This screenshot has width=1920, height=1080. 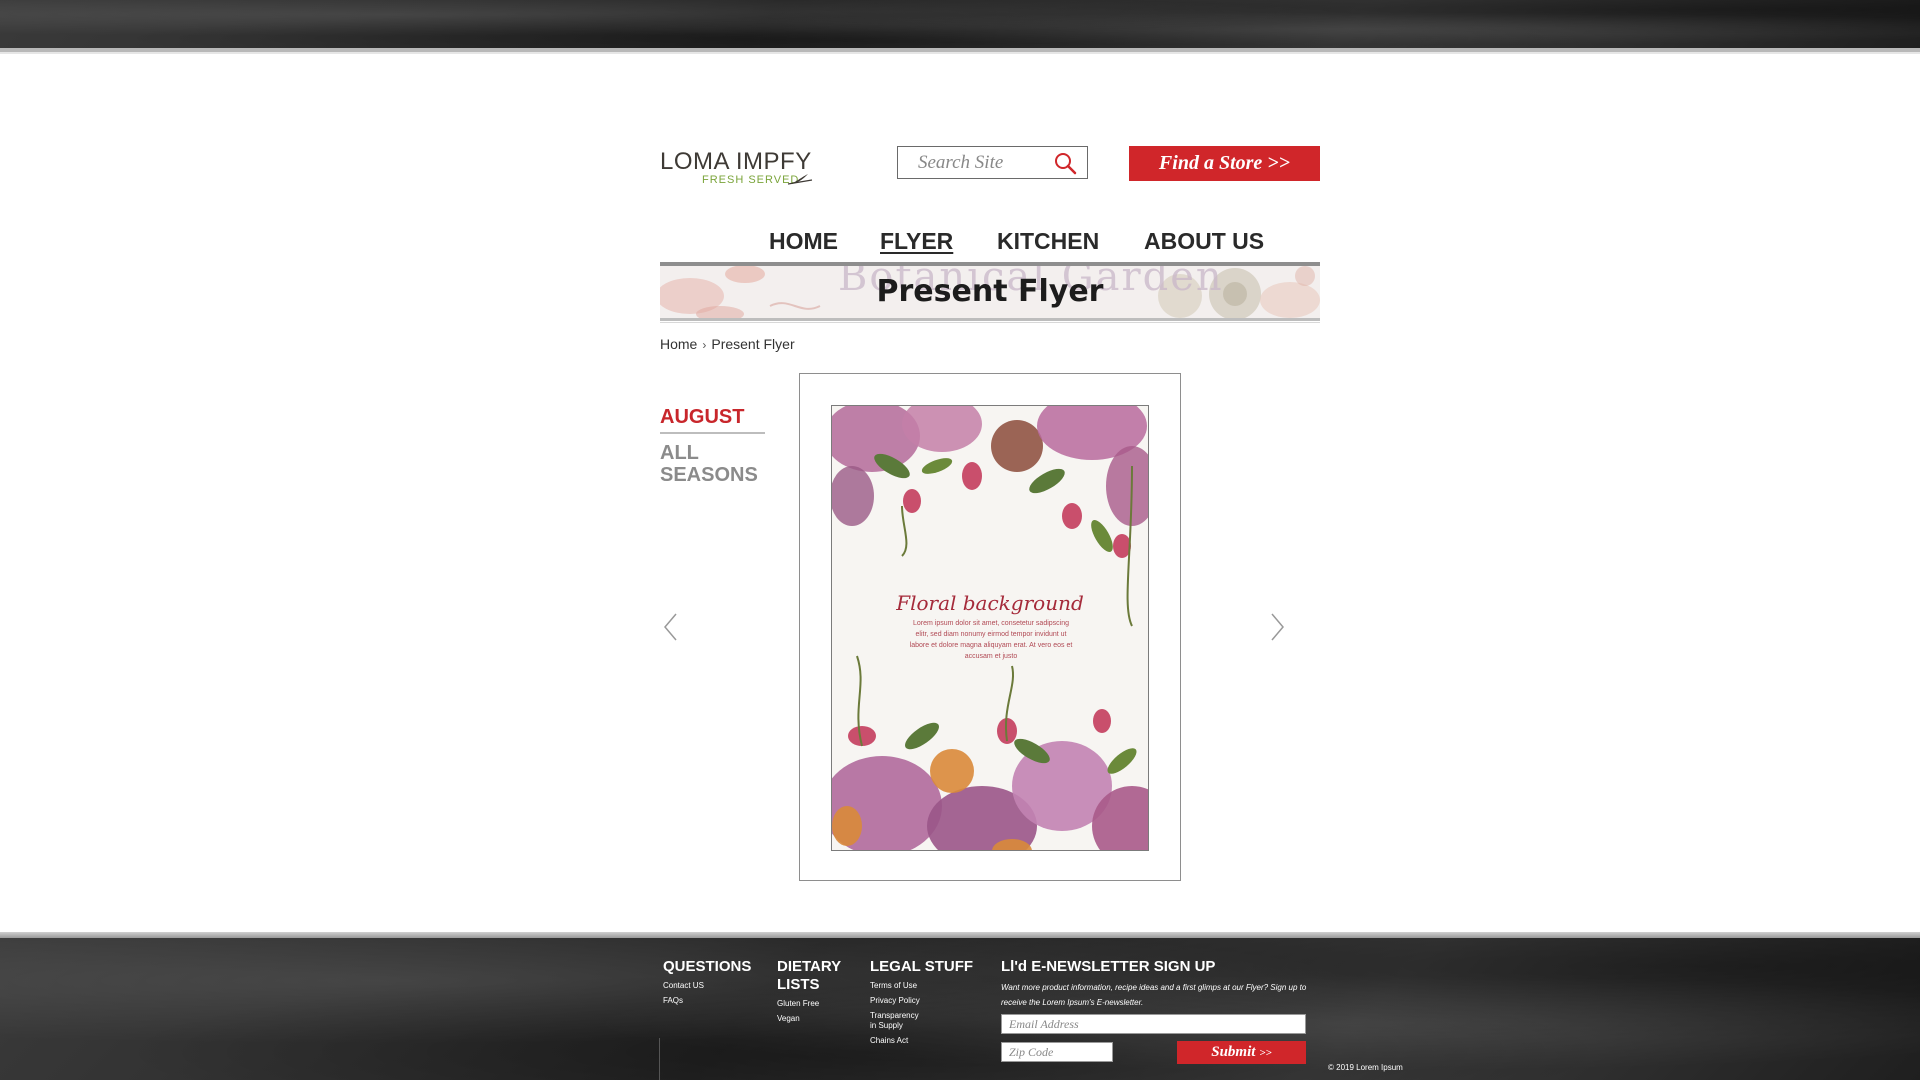 I want to click on nav-flyer: FLYER, so click(x=916, y=241).